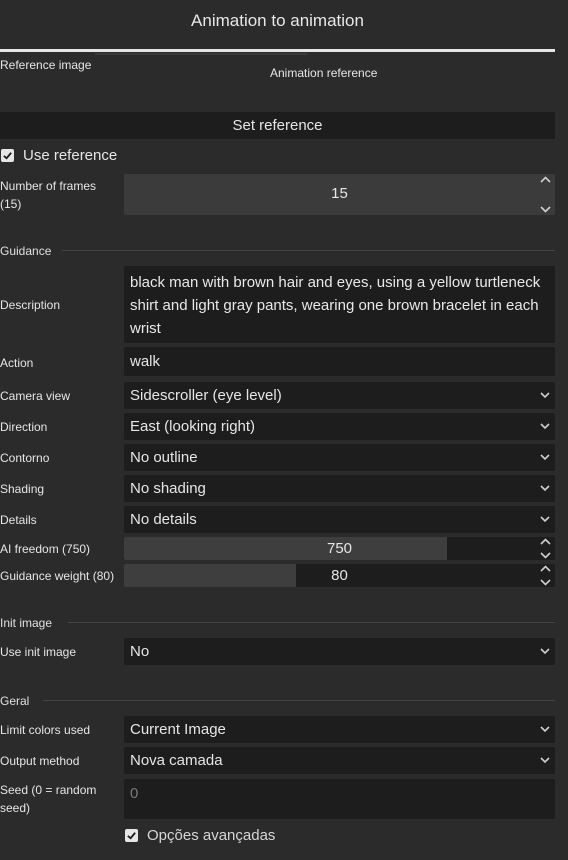  Describe the element at coordinates (201, 54) in the screenshot. I see `tab-divider` at that location.